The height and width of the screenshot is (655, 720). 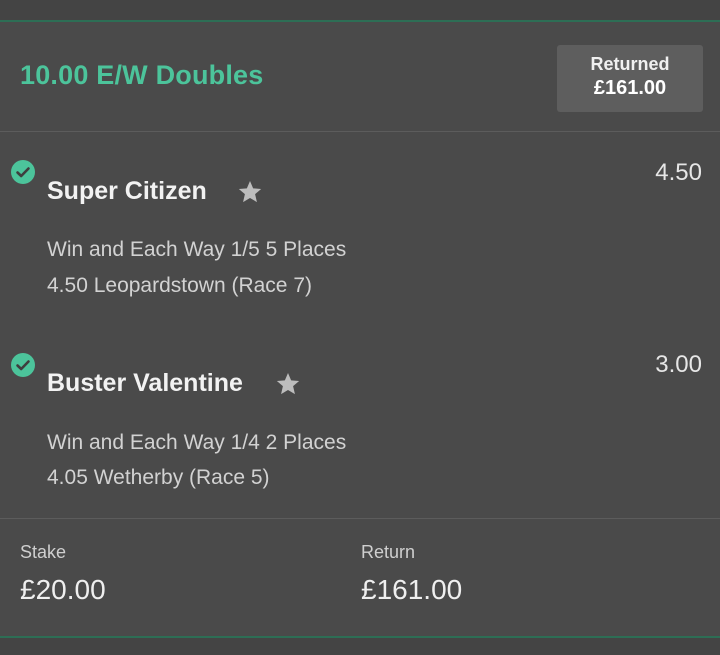 I want to click on selection-event: 4.50 Leopardstown (Race 7), so click(x=179, y=285).